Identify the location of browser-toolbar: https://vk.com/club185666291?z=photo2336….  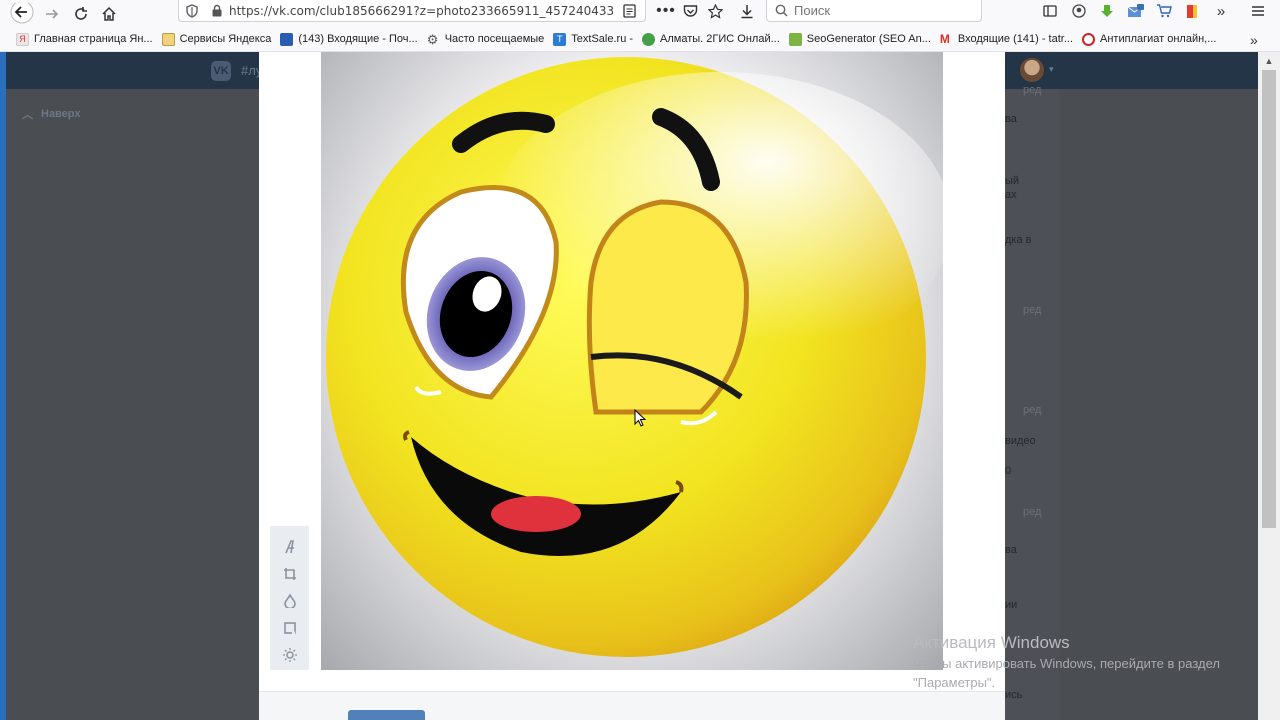
(640, 13).